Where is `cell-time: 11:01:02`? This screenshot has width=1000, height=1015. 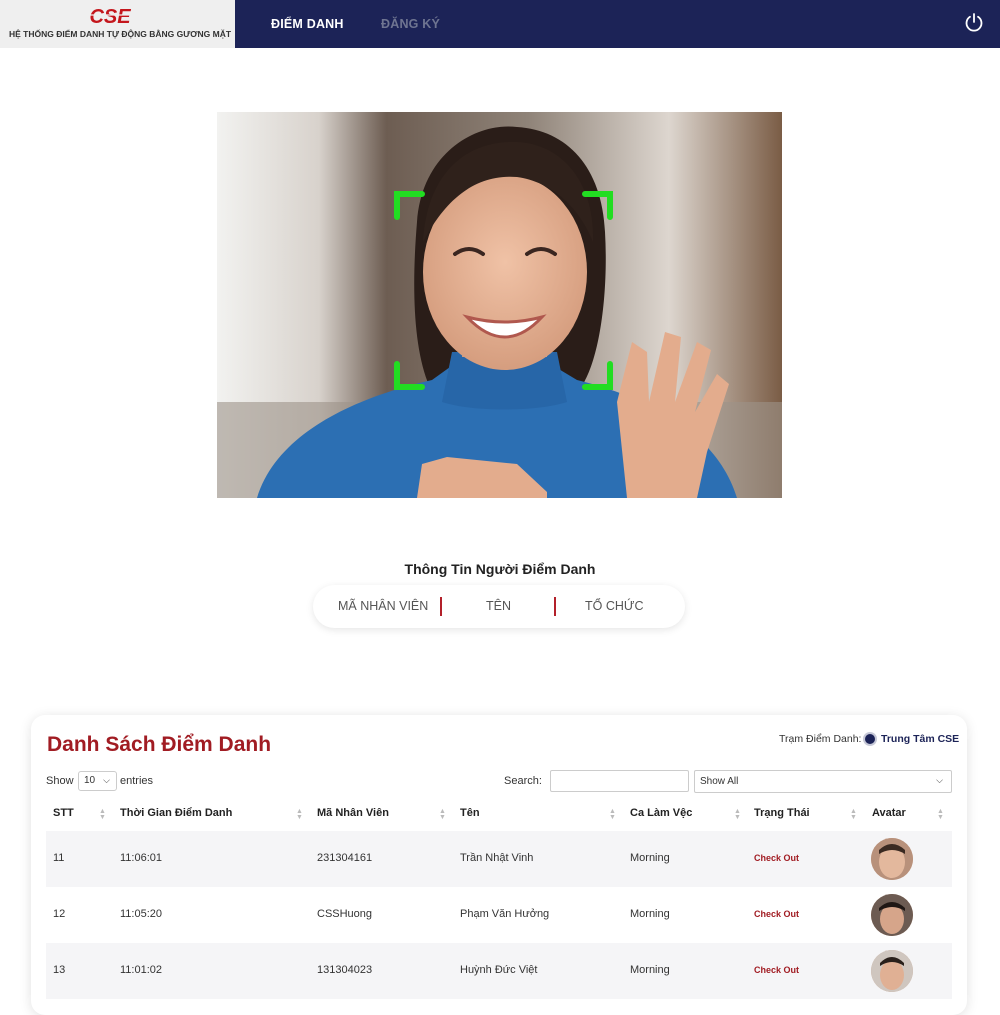 cell-time: 11:01:02 is located at coordinates (141, 970).